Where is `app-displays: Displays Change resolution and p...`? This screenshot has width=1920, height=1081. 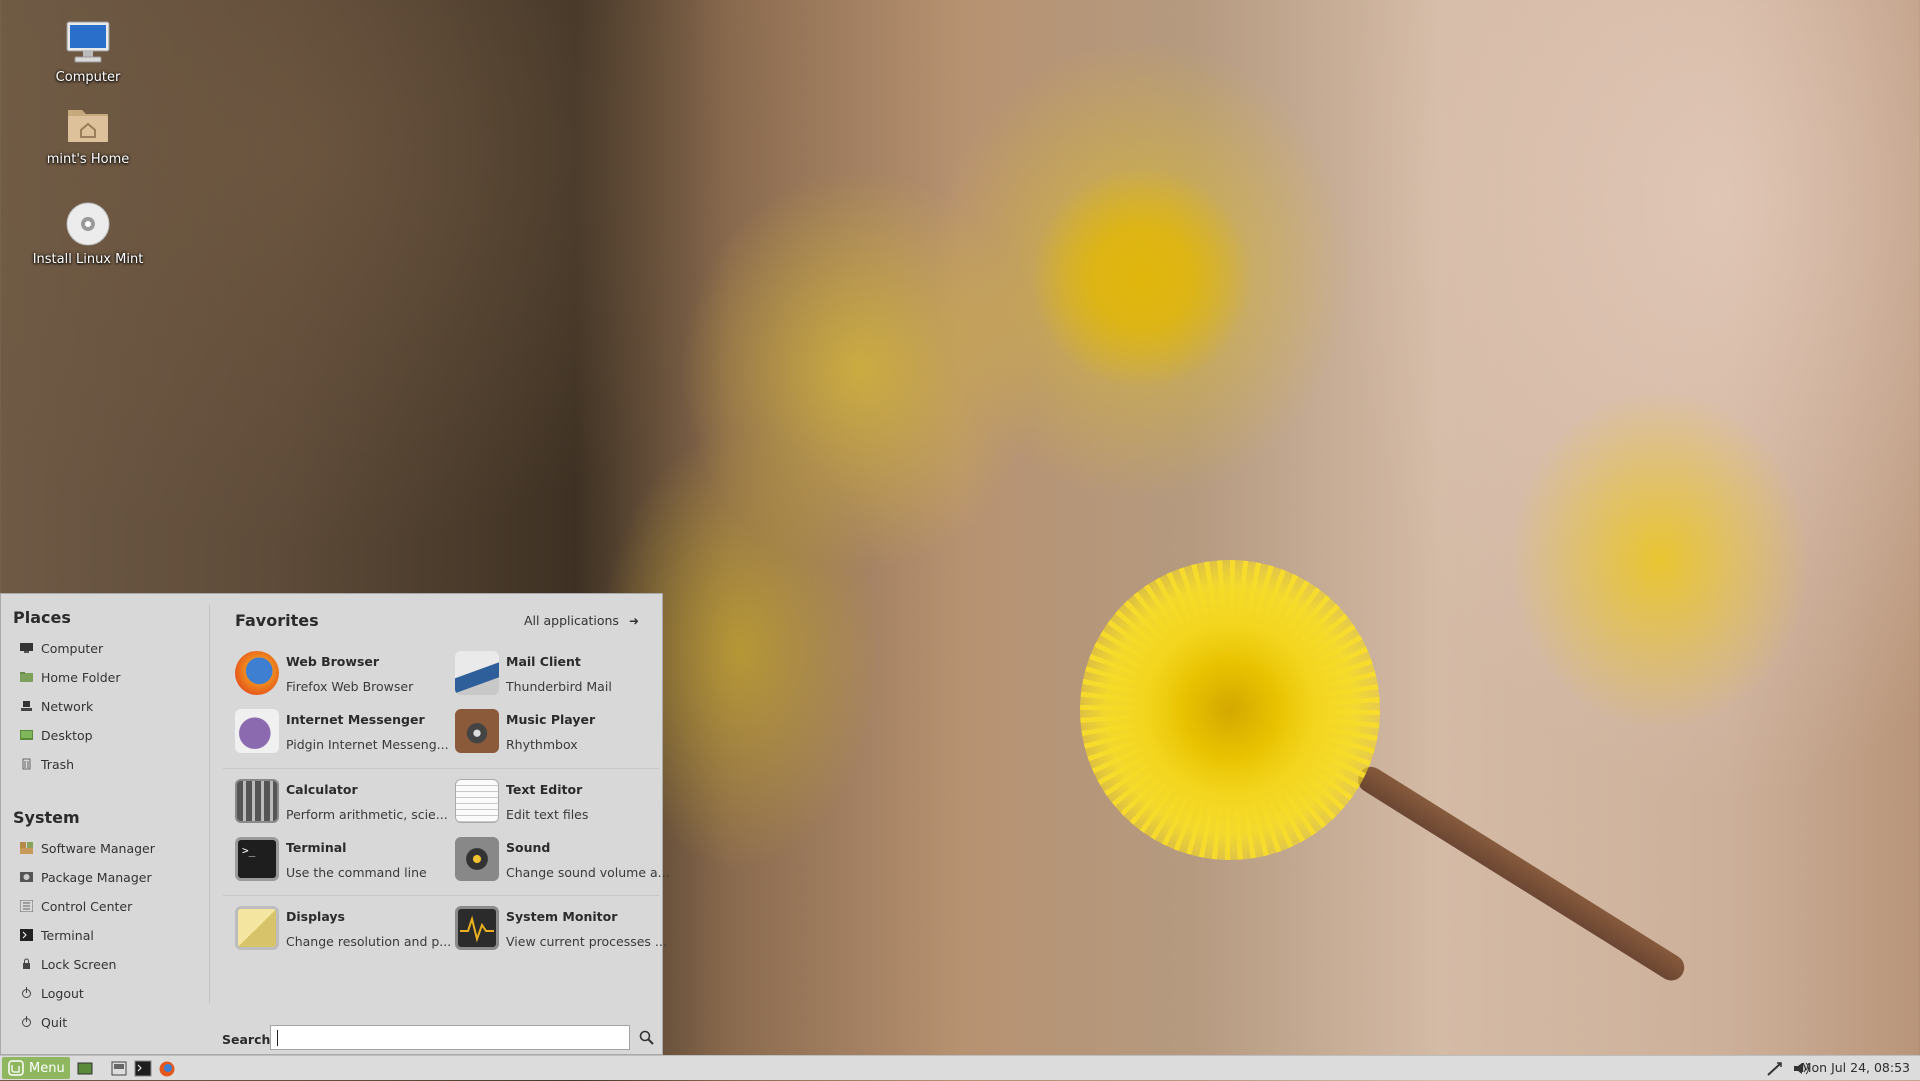
app-displays: Displays Change resolution and p... is located at coordinates (343, 930).